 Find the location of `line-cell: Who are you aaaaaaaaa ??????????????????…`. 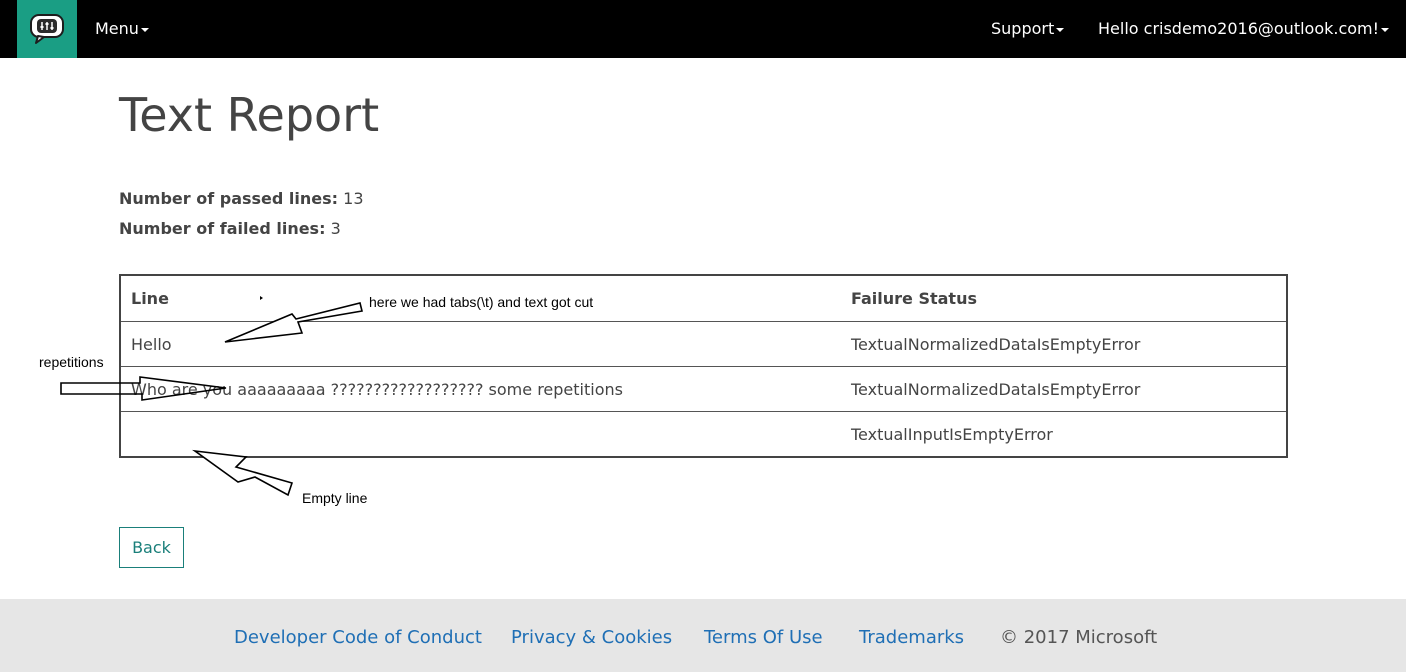

line-cell: Who are you aaaaaaaaa ??????????????????… is located at coordinates (480, 389).